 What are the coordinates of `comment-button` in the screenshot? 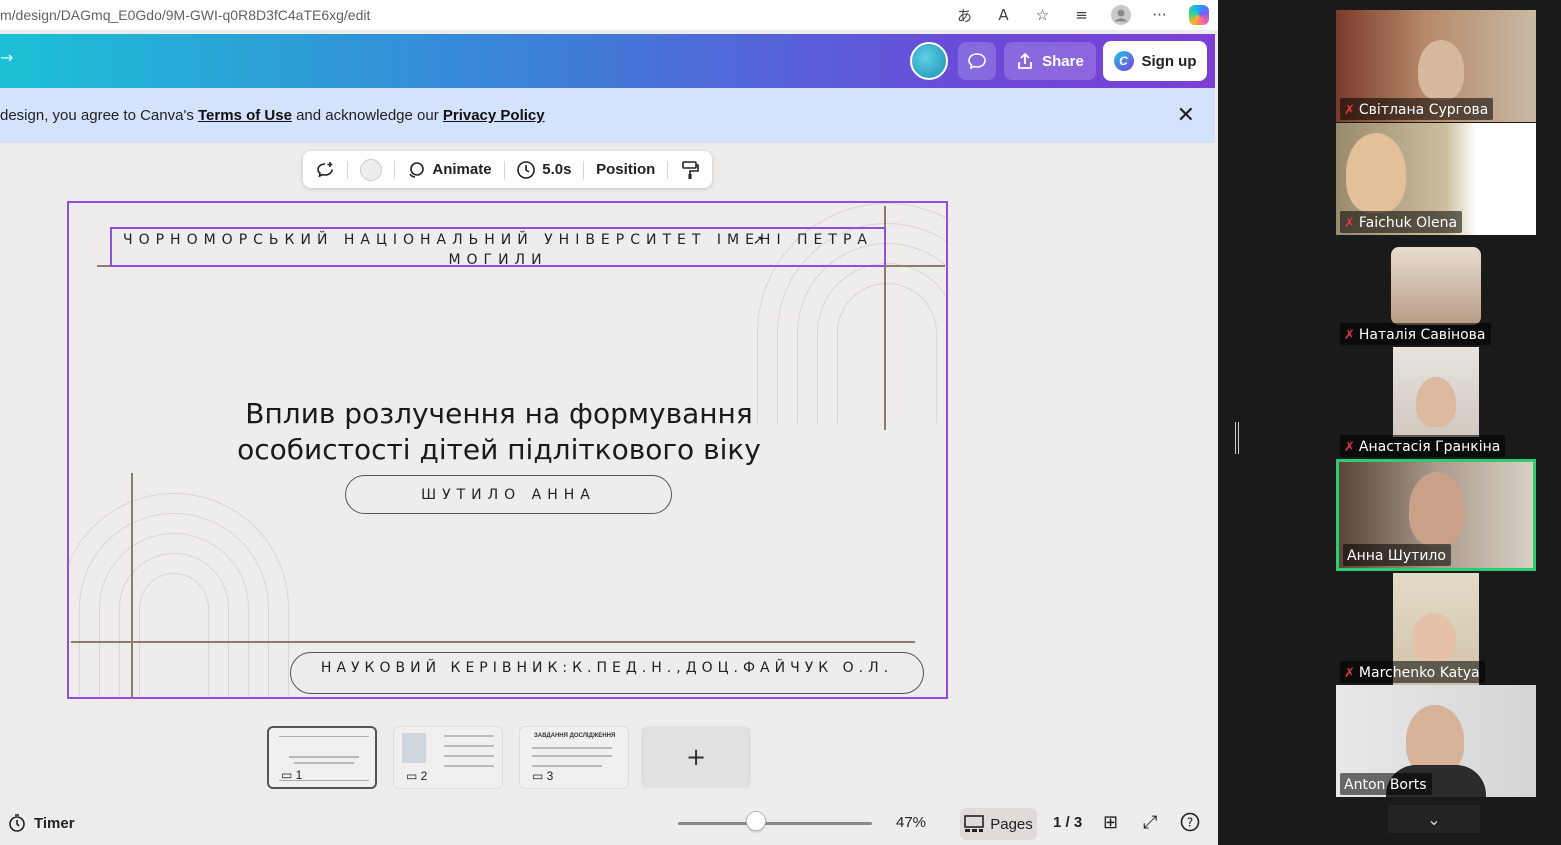 It's located at (977, 61).